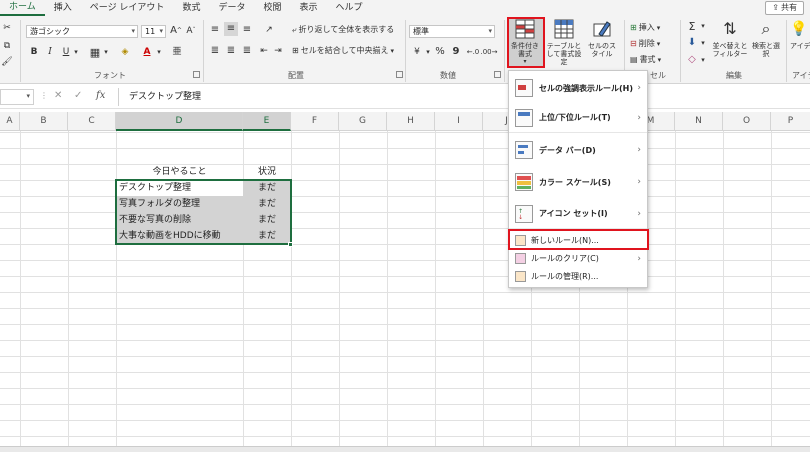  What do you see at coordinates (100, 95) in the screenshot?
I see `insert-function-icon: fx` at bounding box center [100, 95].